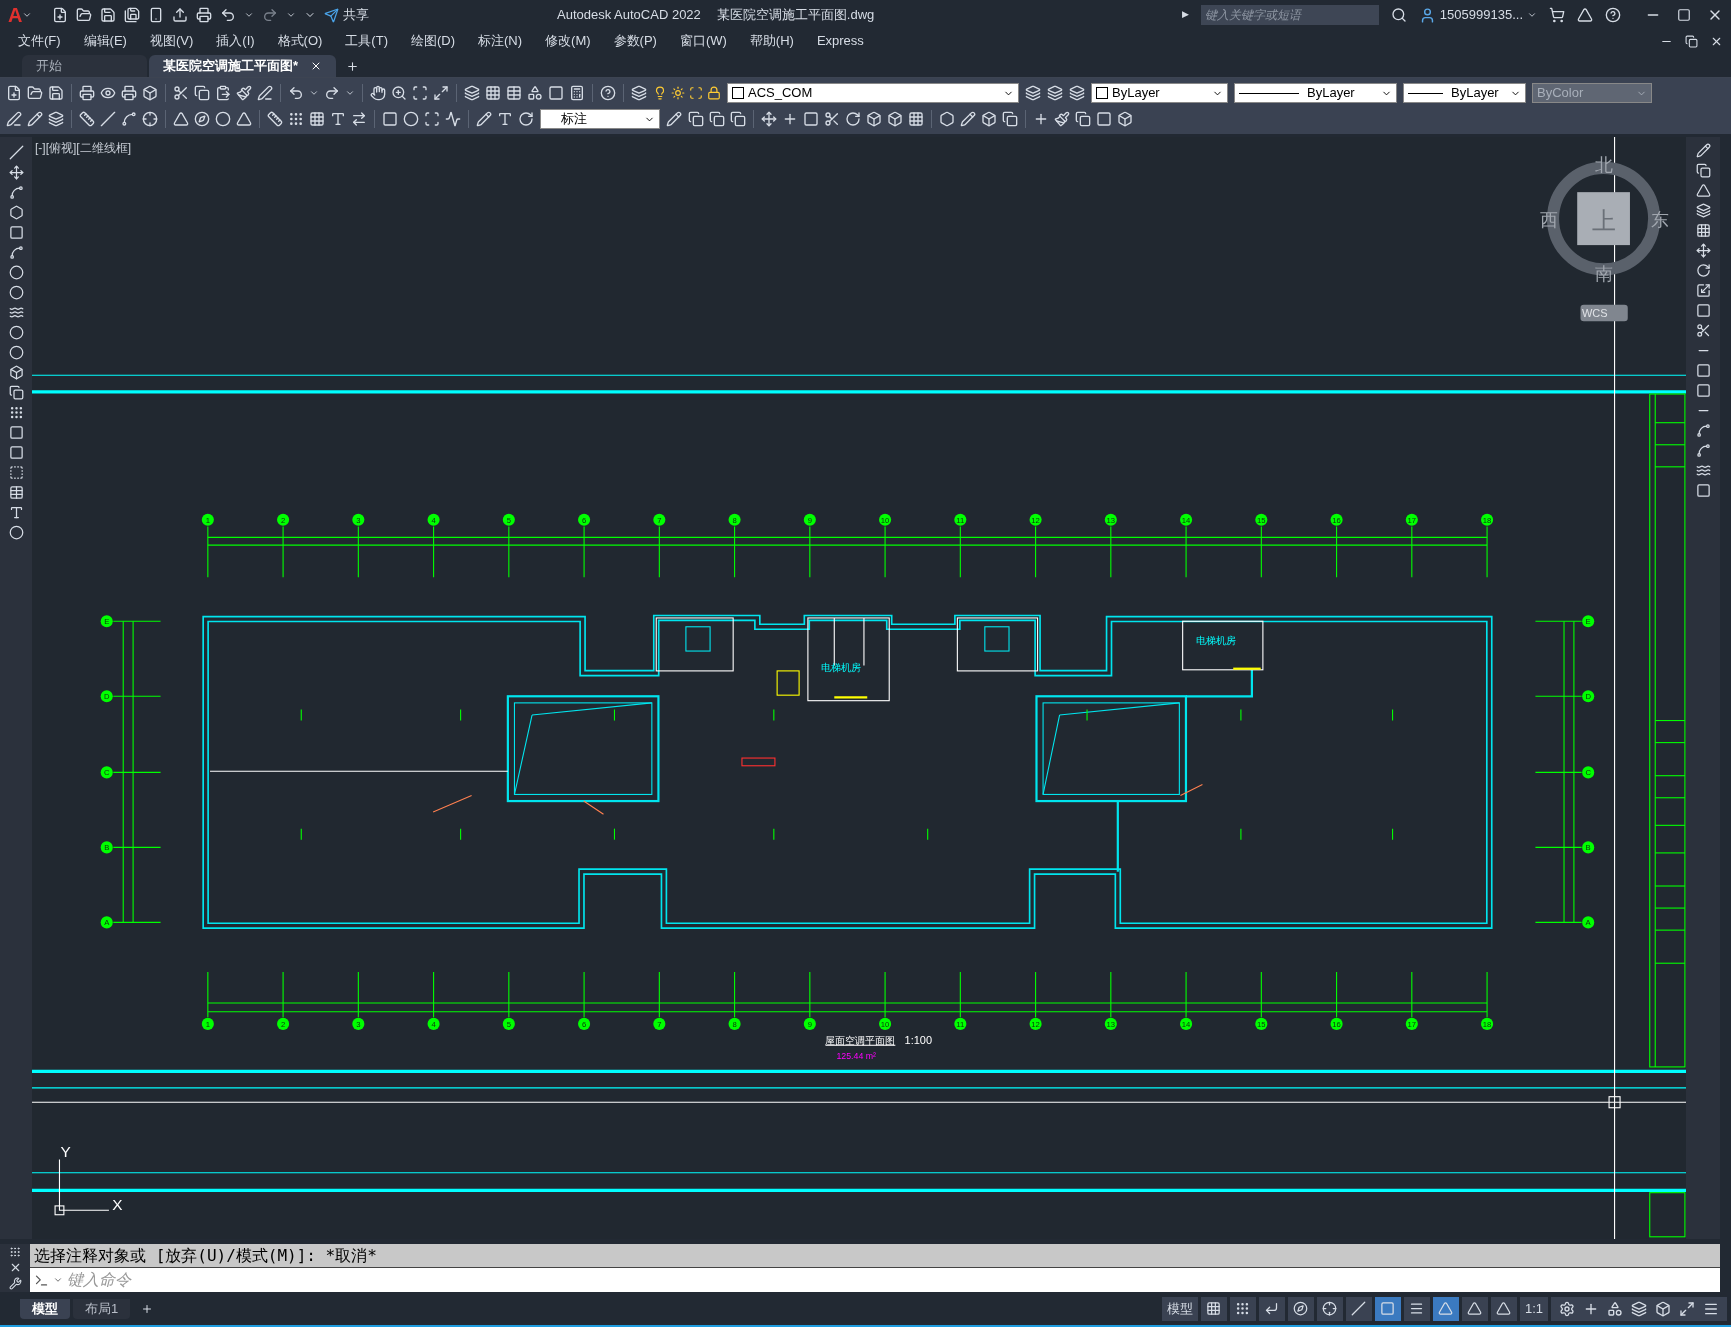 The image size is (1731, 1327). Describe the element at coordinates (893, 1280) in the screenshot. I see `command-line-field: 键入命令` at that location.